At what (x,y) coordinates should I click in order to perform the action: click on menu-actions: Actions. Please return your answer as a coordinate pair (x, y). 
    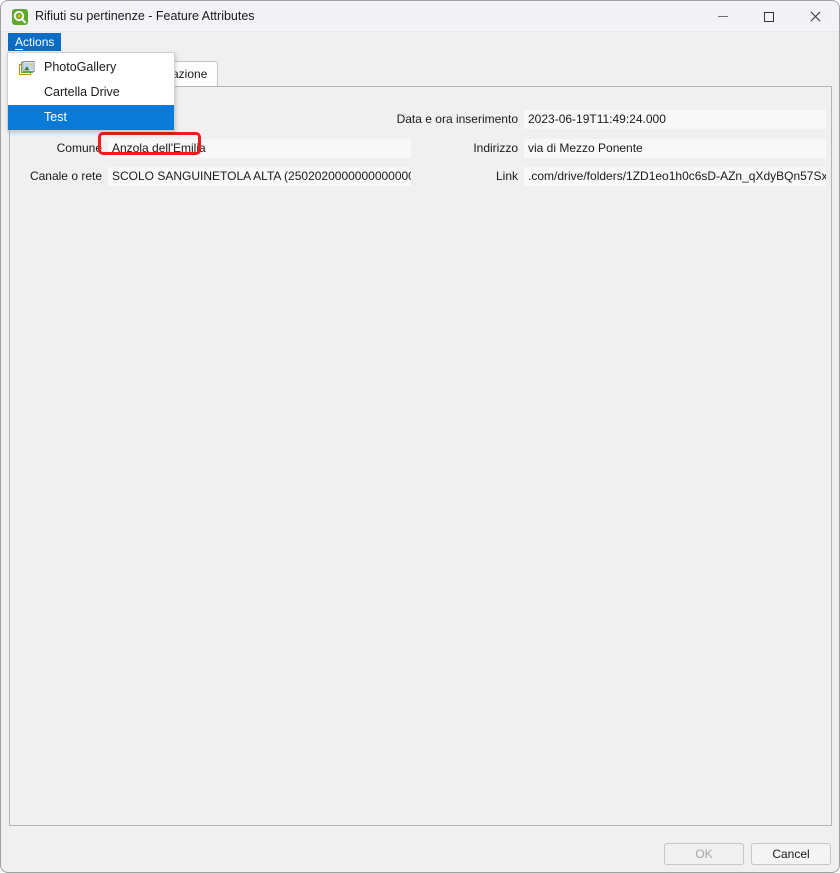
    Looking at the image, I should click on (35, 42).